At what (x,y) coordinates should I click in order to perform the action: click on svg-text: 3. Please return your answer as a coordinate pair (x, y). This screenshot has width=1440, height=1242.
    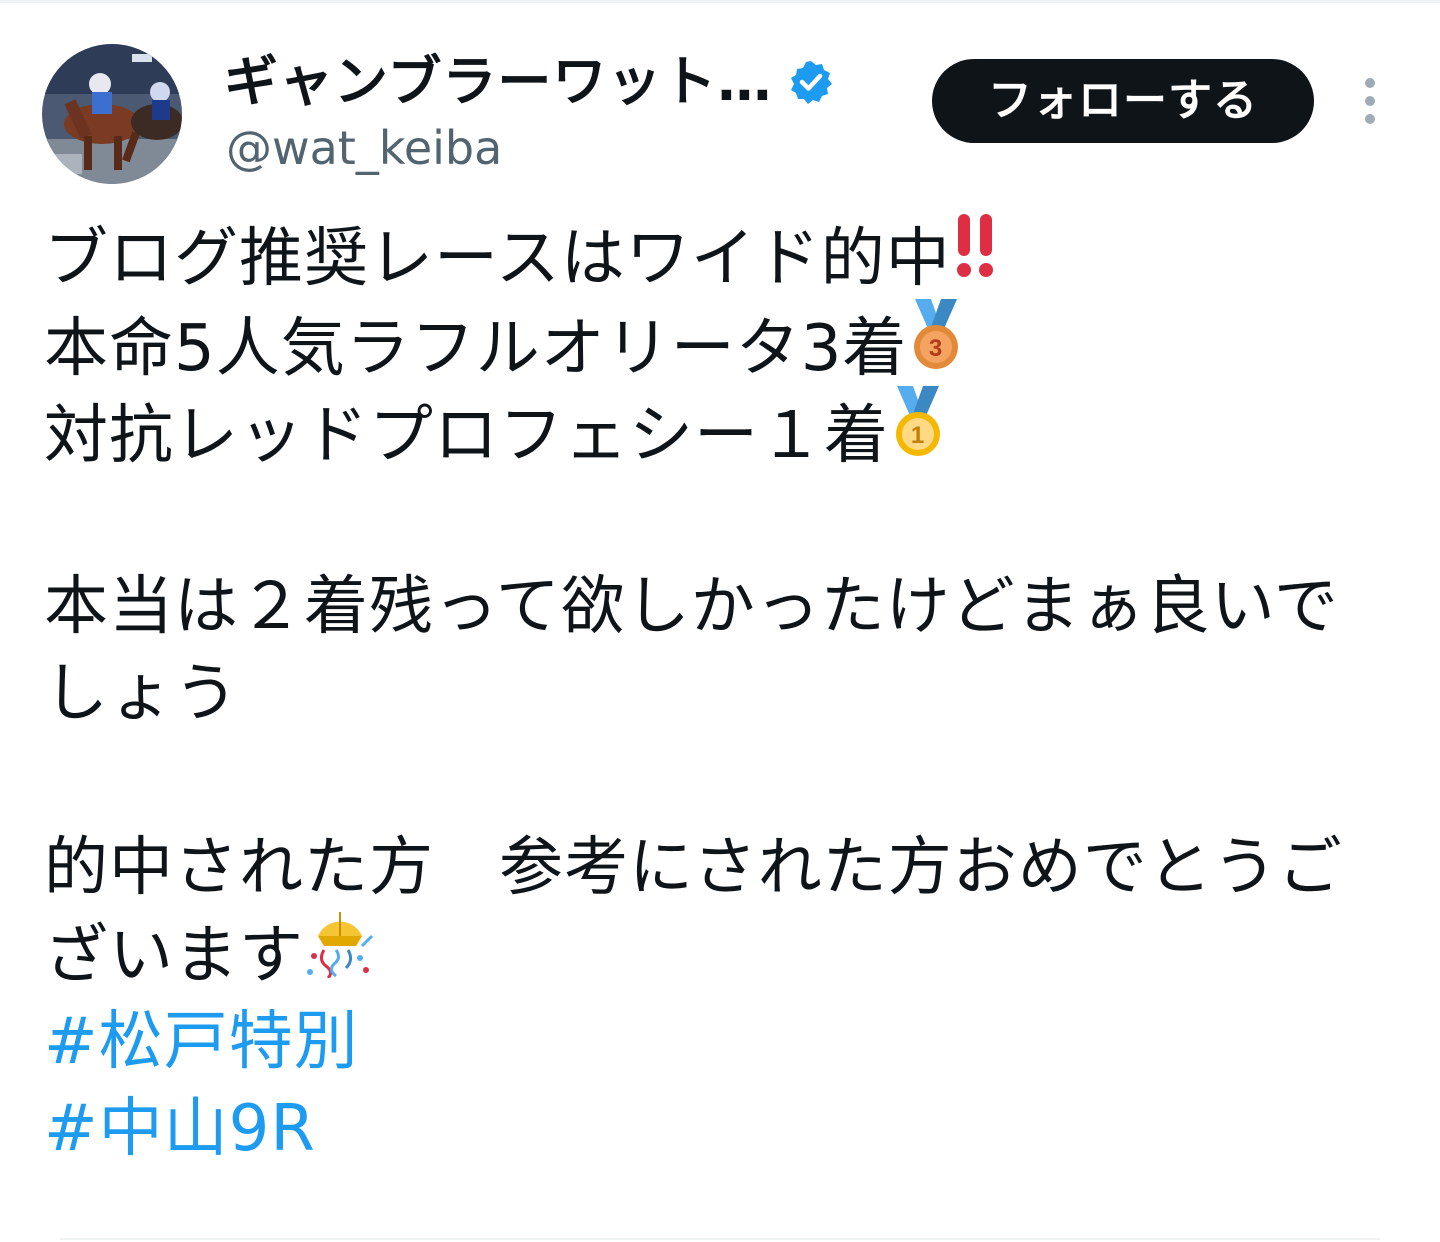
    Looking at the image, I should click on (936, 348).